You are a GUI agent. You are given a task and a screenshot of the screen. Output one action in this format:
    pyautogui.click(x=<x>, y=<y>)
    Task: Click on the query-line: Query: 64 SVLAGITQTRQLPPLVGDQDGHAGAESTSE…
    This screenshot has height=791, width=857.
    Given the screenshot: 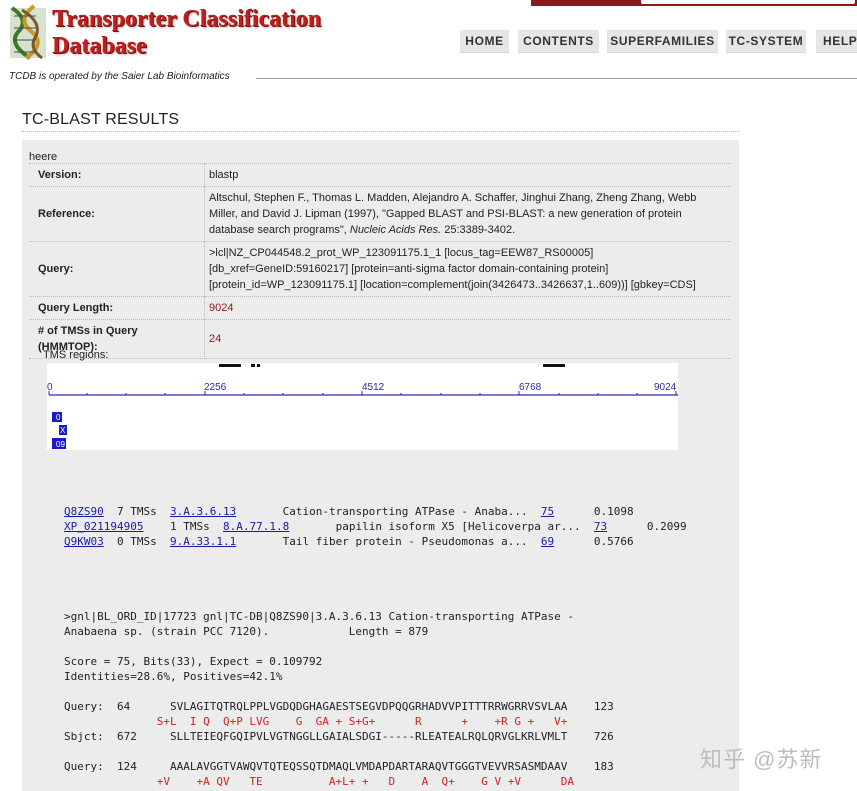 What is the action you would take?
    pyautogui.click(x=339, y=706)
    